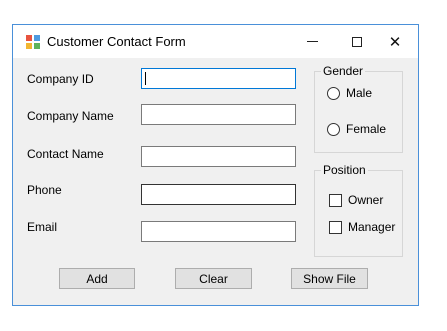  I want to click on clear-button-label: Clear, so click(213, 278).